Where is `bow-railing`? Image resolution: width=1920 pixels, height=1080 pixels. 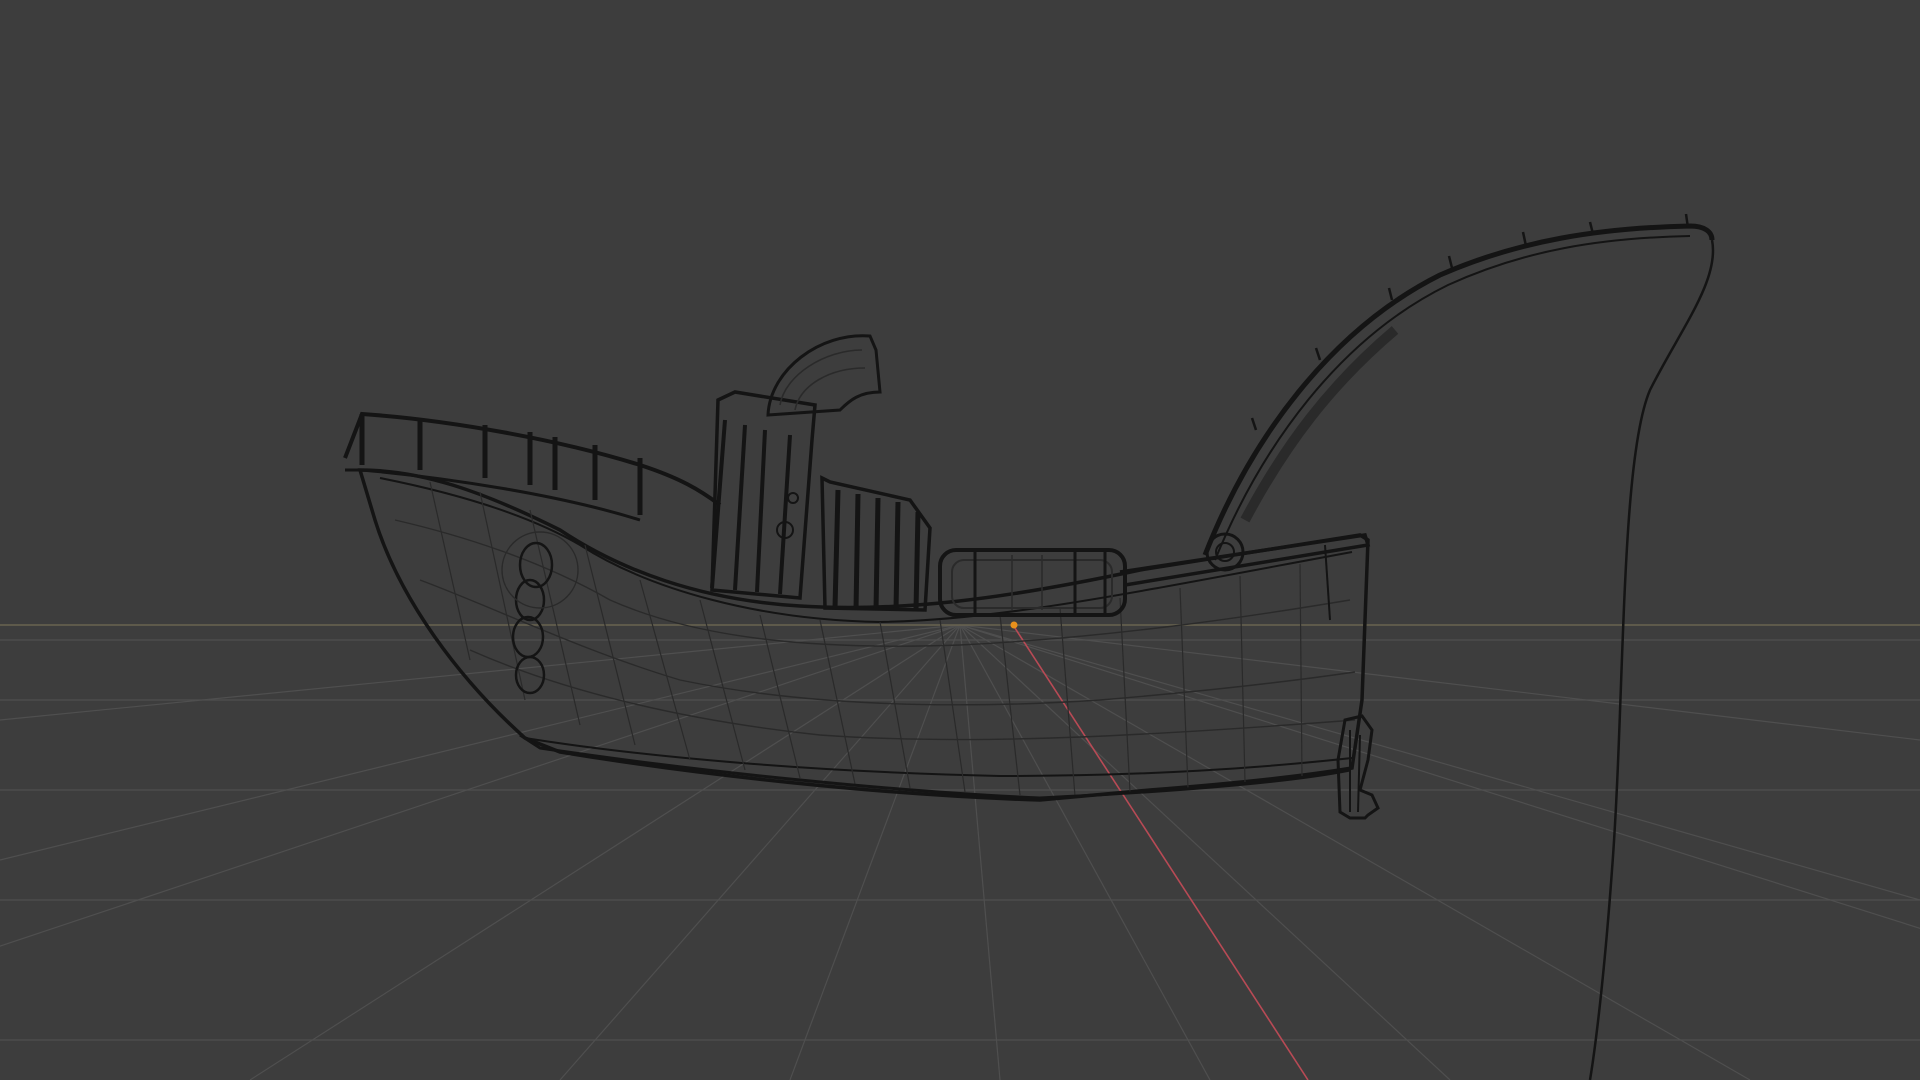
bow-railing is located at coordinates (532, 466).